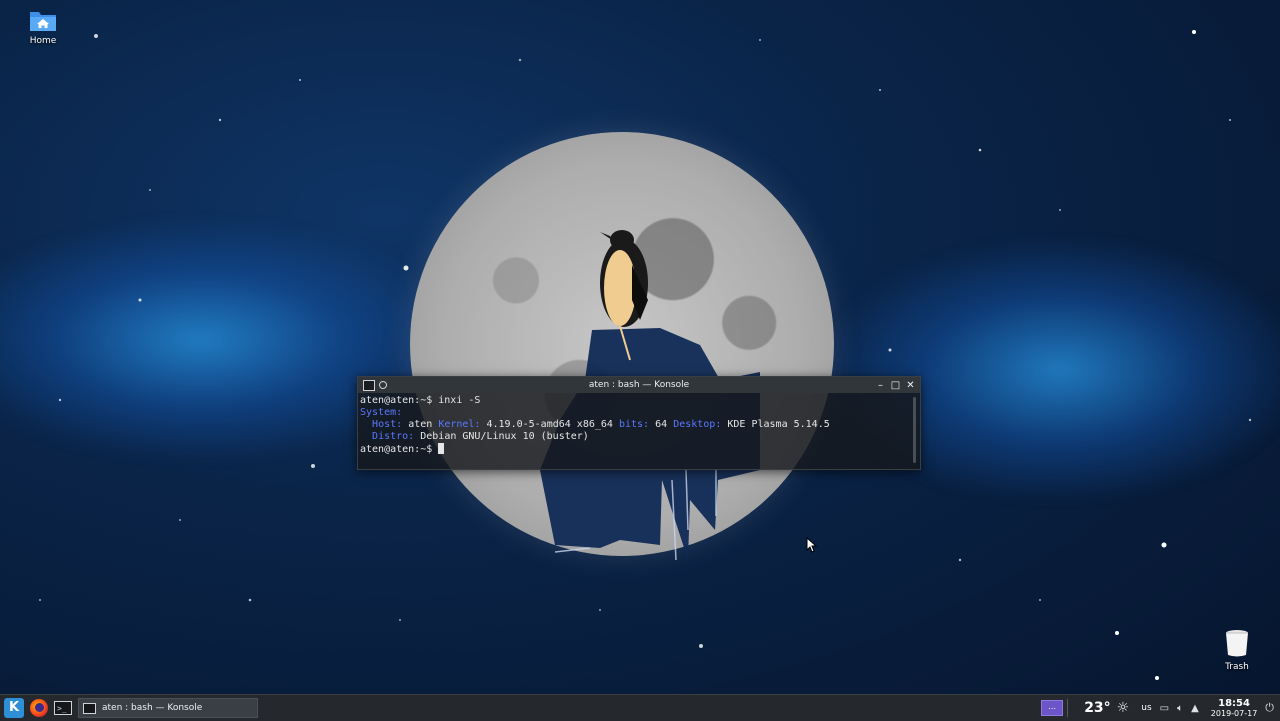 Image resolution: width=1280 pixels, height=721 pixels. I want to click on power-icon: ⏻, so click(1269, 708).